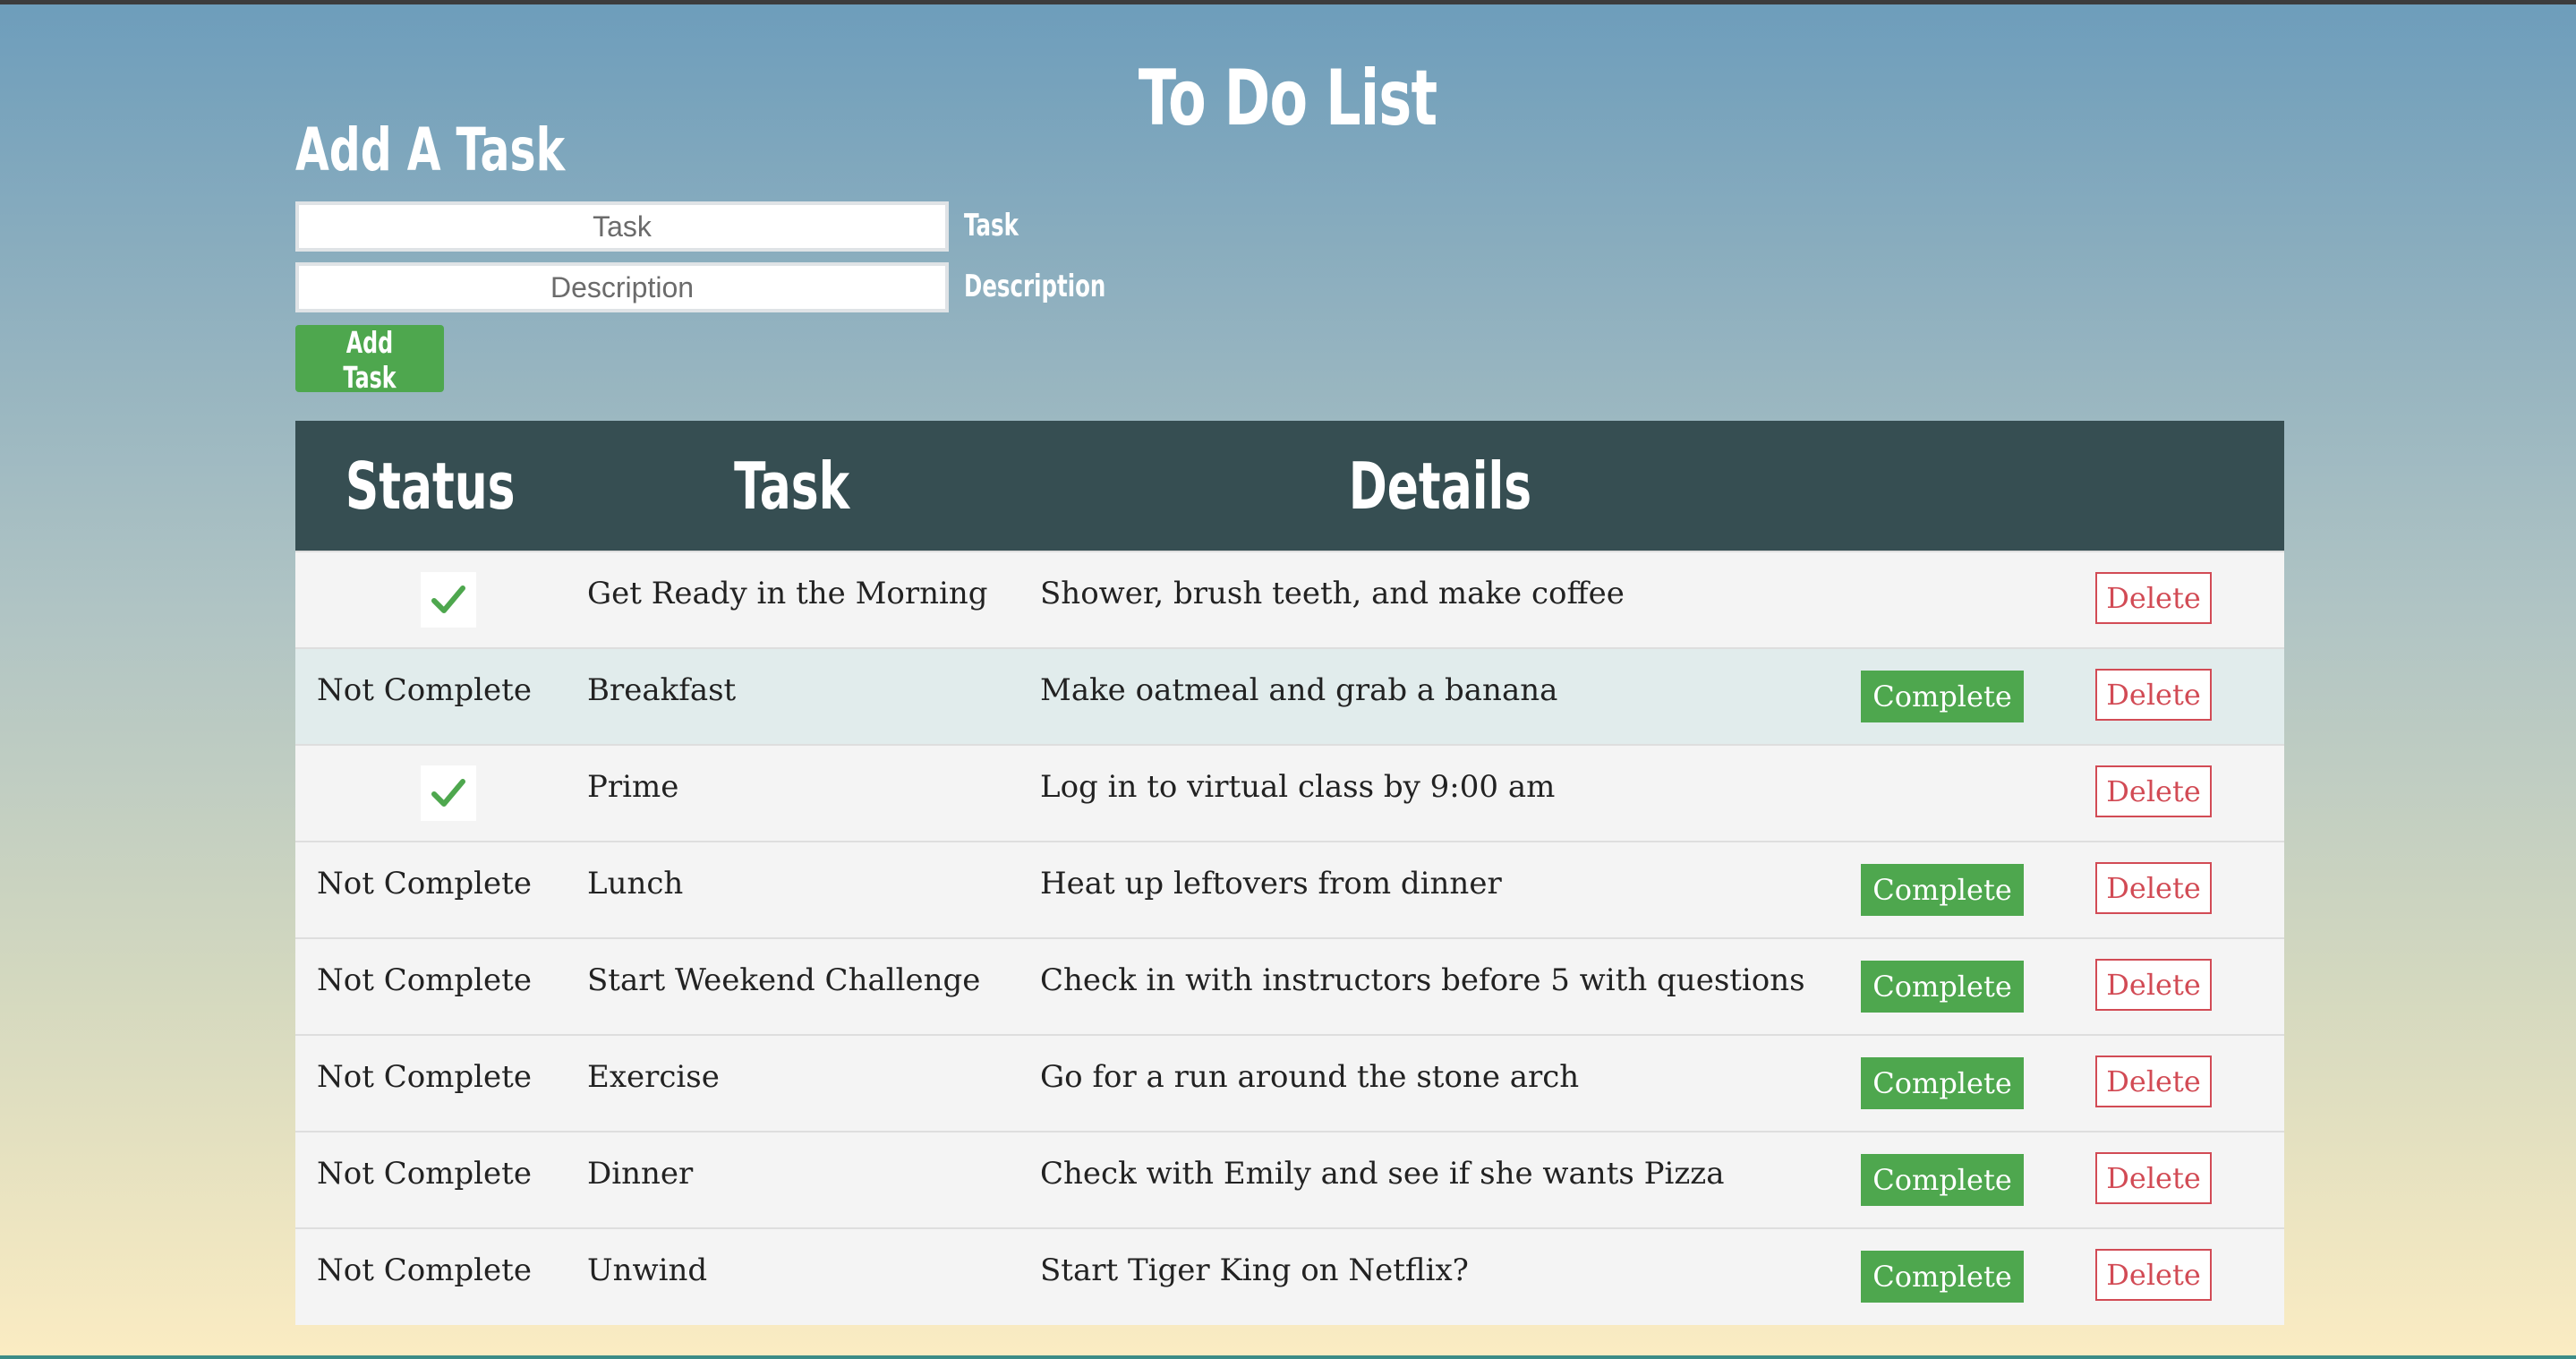 The height and width of the screenshot is (1359, 2576). Describe the element at coordinates (1332, 593) in the screenshot. I see `details-cell: Shower, brush teeth, and make coffee` at that location.